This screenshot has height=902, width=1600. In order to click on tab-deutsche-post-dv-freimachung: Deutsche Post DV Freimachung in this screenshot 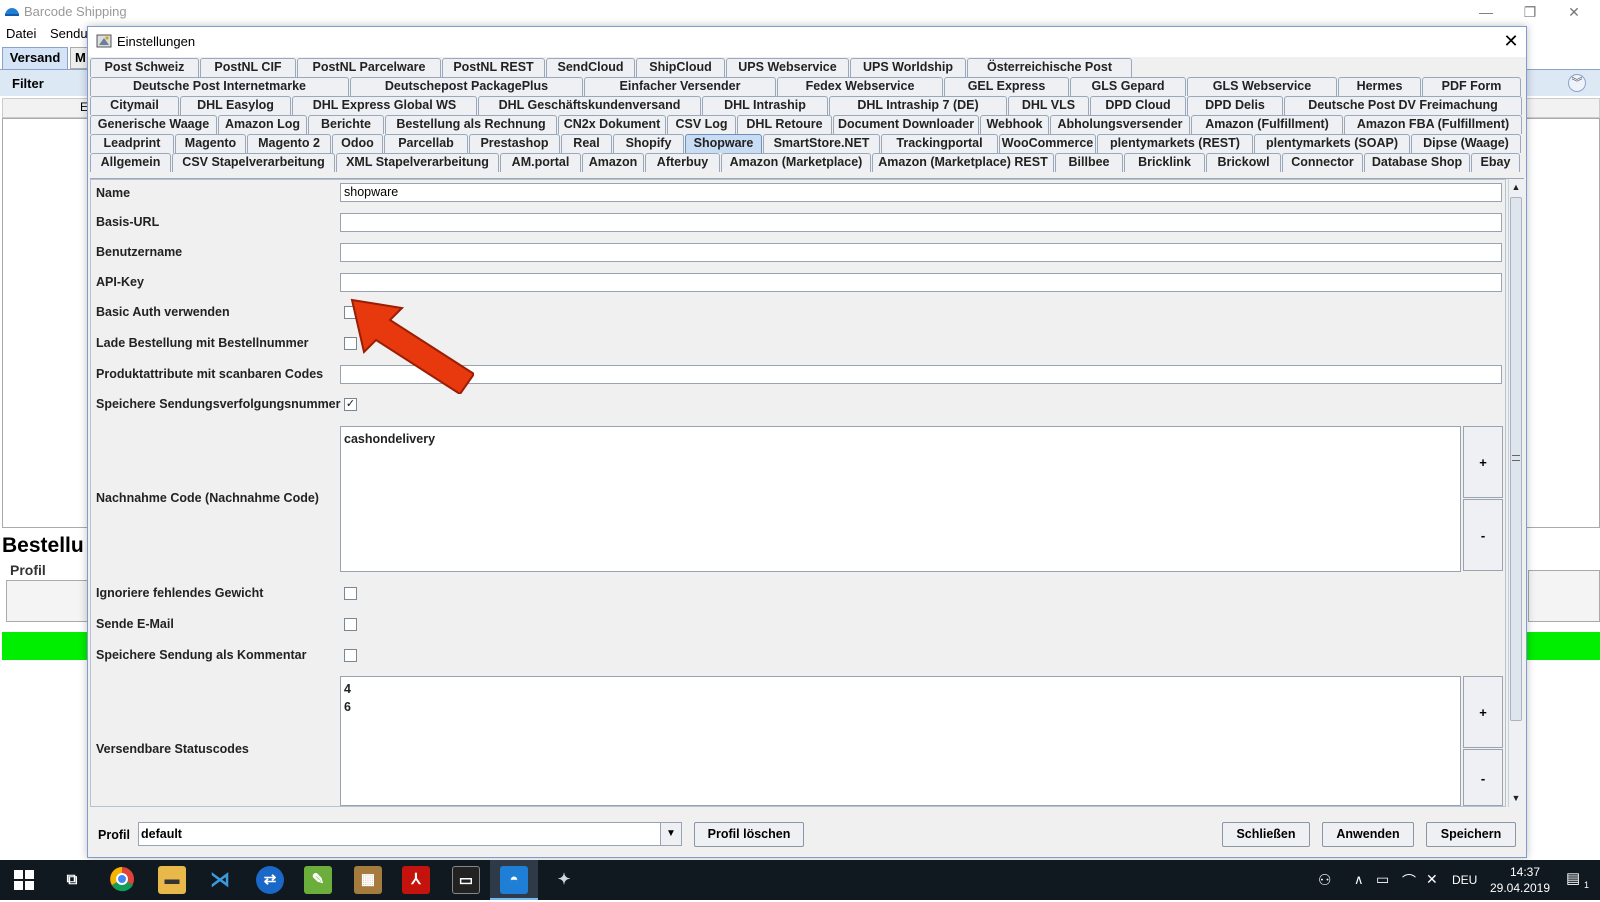, I will do `click(1403, 105)`.